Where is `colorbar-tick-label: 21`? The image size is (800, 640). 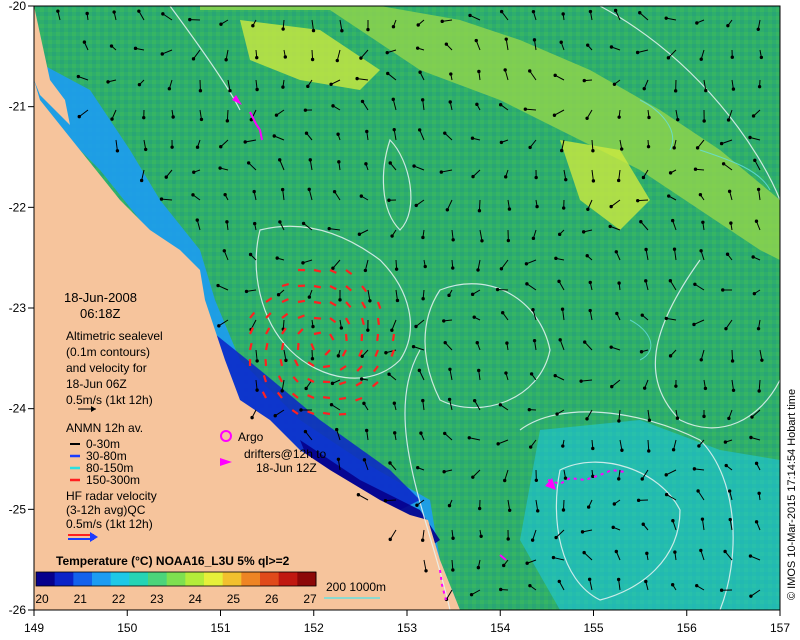 colorbar-tick-label: 21 is located at coordinates (81, 599).